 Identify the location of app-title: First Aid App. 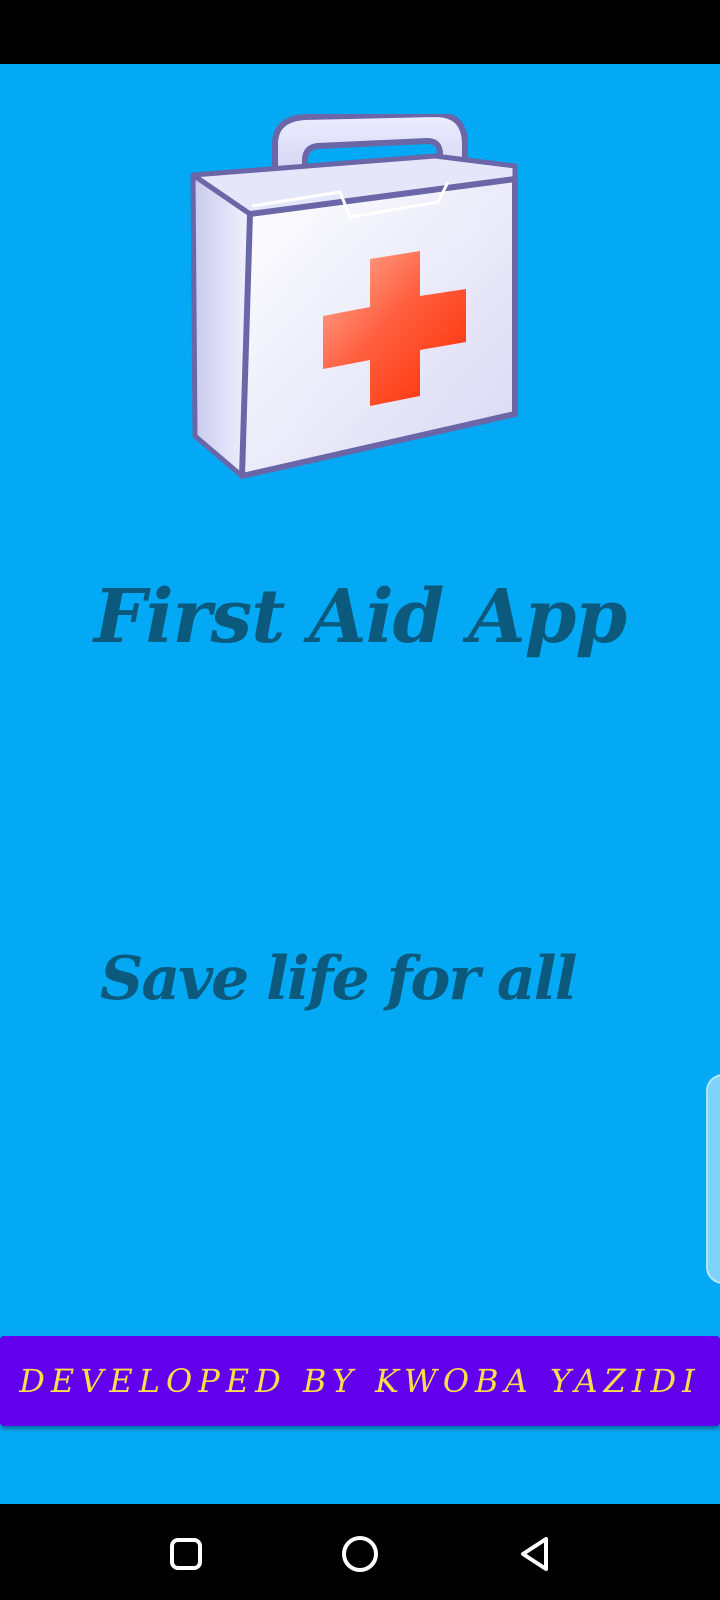
(360, 617).